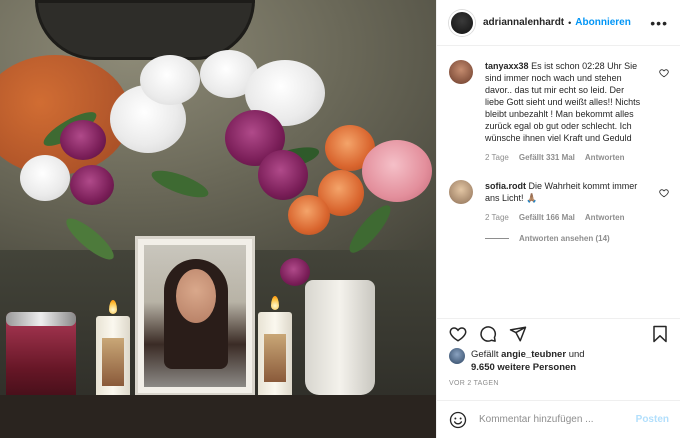 This screenshot has width=680, height=438. What do you see at coordinates (196, 296) in the screenshot?
I see `portrait-face` at bounding box center [196, 296].